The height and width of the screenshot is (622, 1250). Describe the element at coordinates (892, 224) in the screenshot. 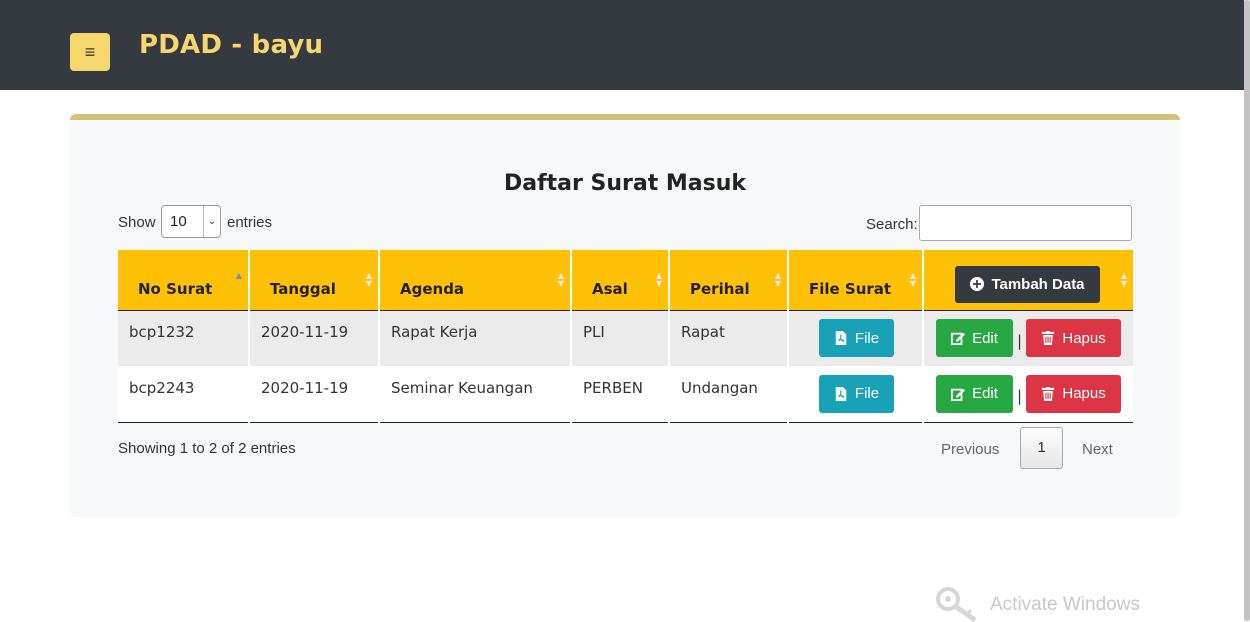

I see `search-label: Search:` at that location.